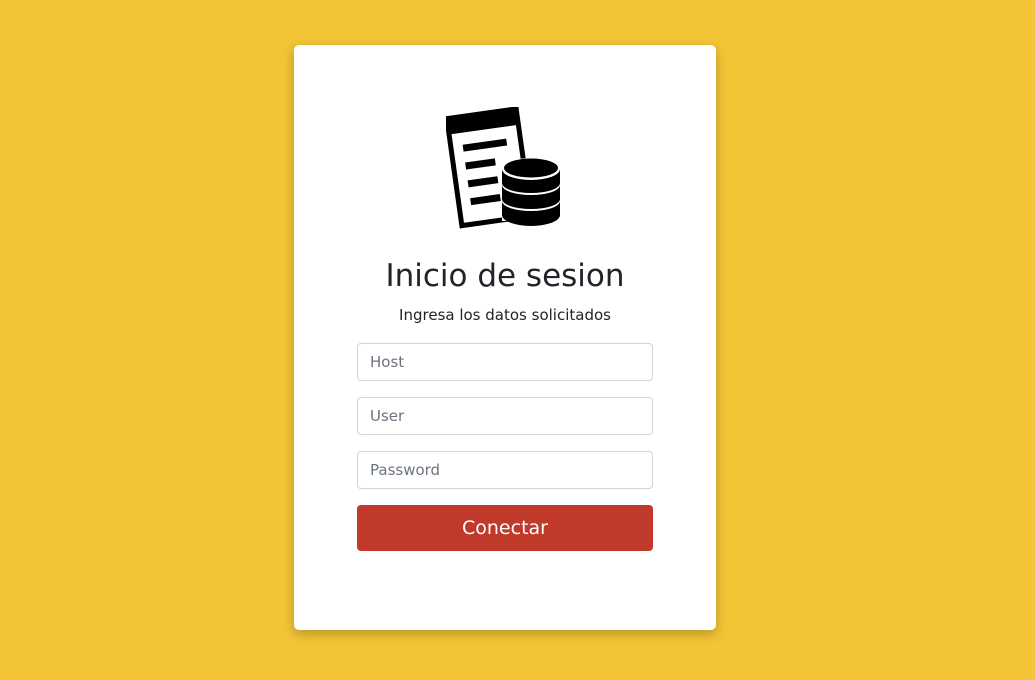  What do you see at coordinates (505, 416) in the screenshot?
I see `user-input` at bounding box center [505, 416].